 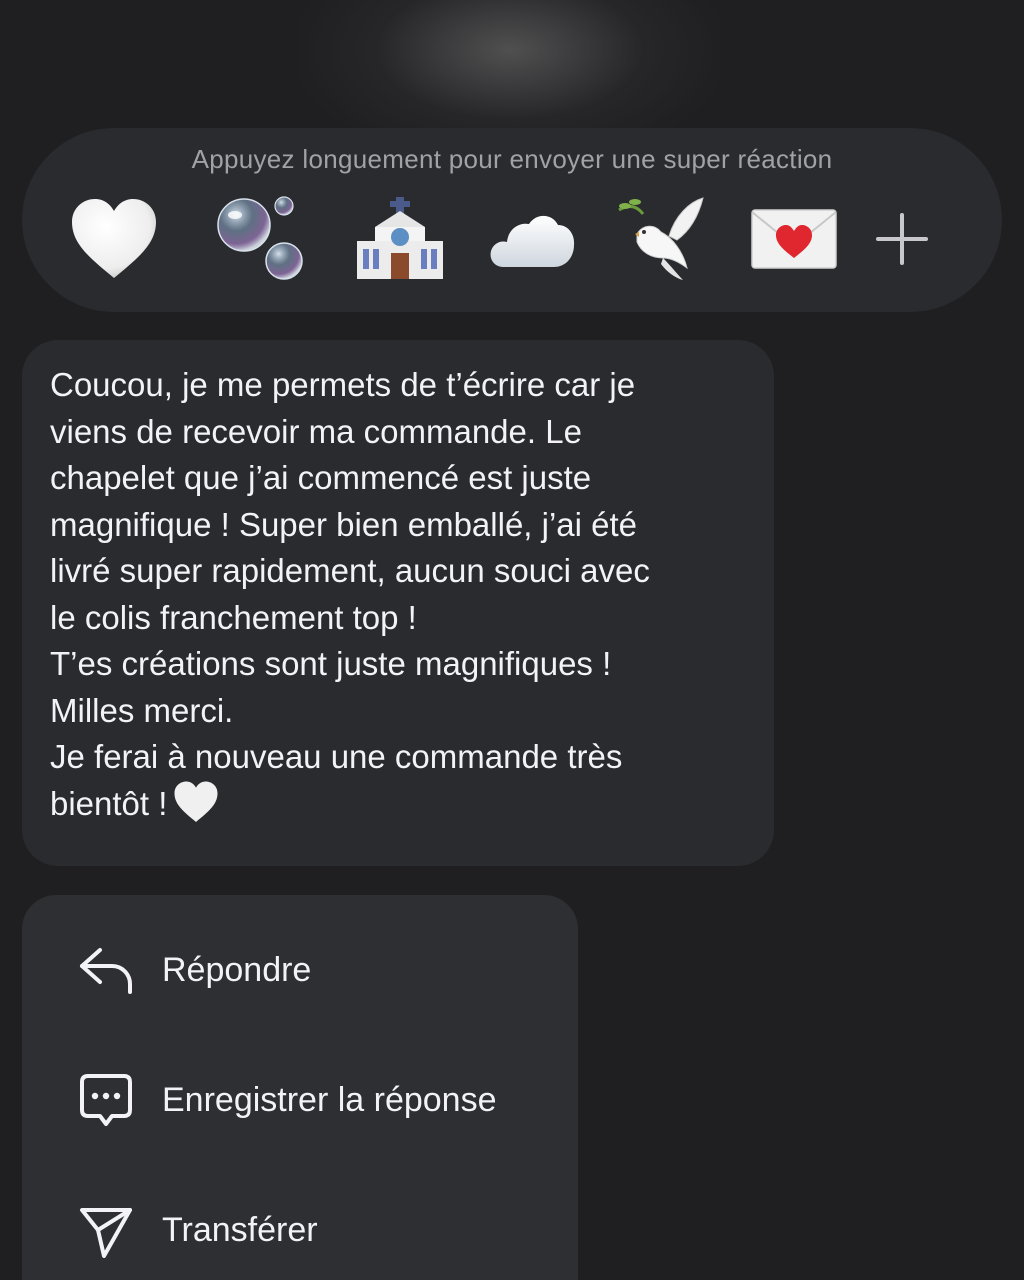 I want to click on reply-icon, so click(x=106, y=970).